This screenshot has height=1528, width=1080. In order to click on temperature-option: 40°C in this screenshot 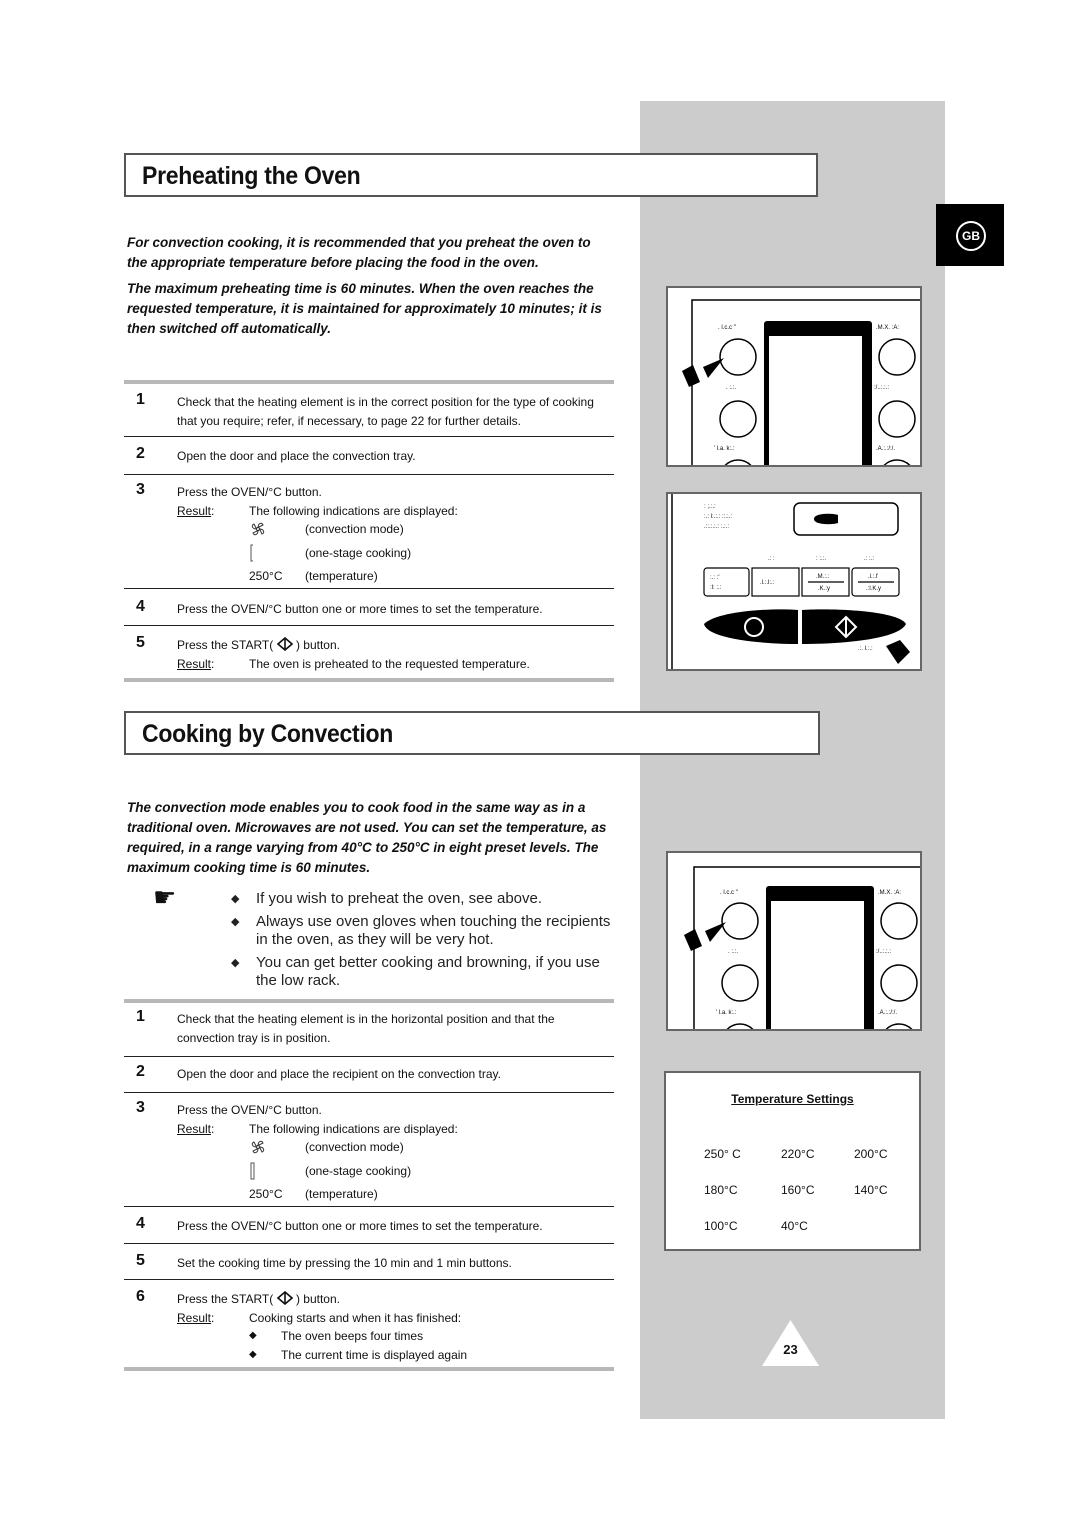, I will do `click(794, 1226)`.